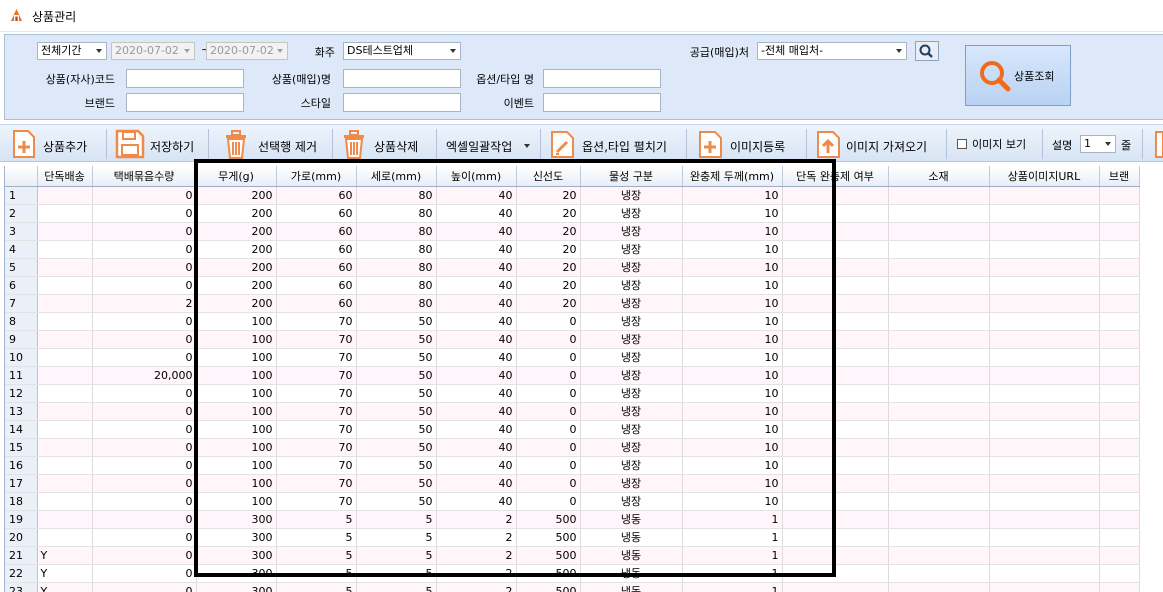 The height and width of the screenshot is (592, 1163). Describe the element at coordinates (396, 176) in the screenshot. I see `column-header: 세로(mm)` at that location.